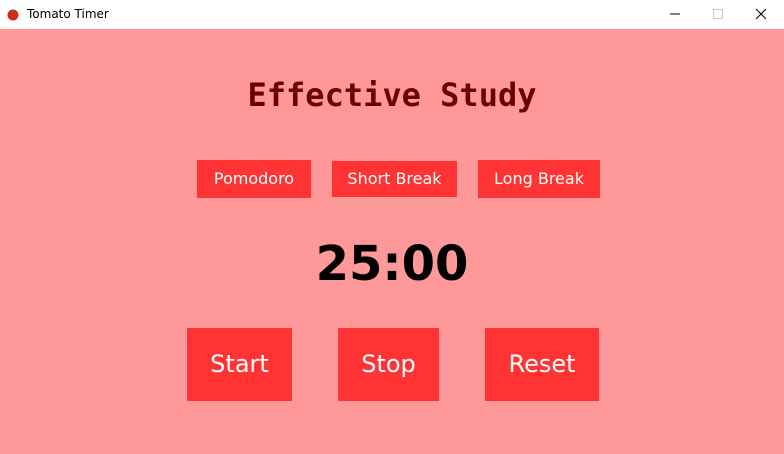  I want to click on minimize-icon, so click(675, 14).